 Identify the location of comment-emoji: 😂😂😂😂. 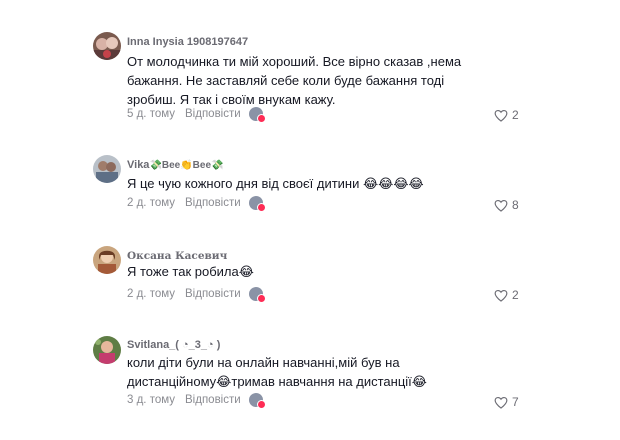
(393, 183).